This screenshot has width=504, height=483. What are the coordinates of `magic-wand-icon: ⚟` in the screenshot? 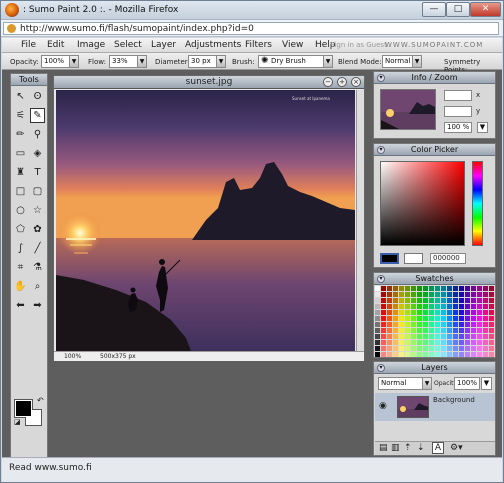 It's located at (20, 115).